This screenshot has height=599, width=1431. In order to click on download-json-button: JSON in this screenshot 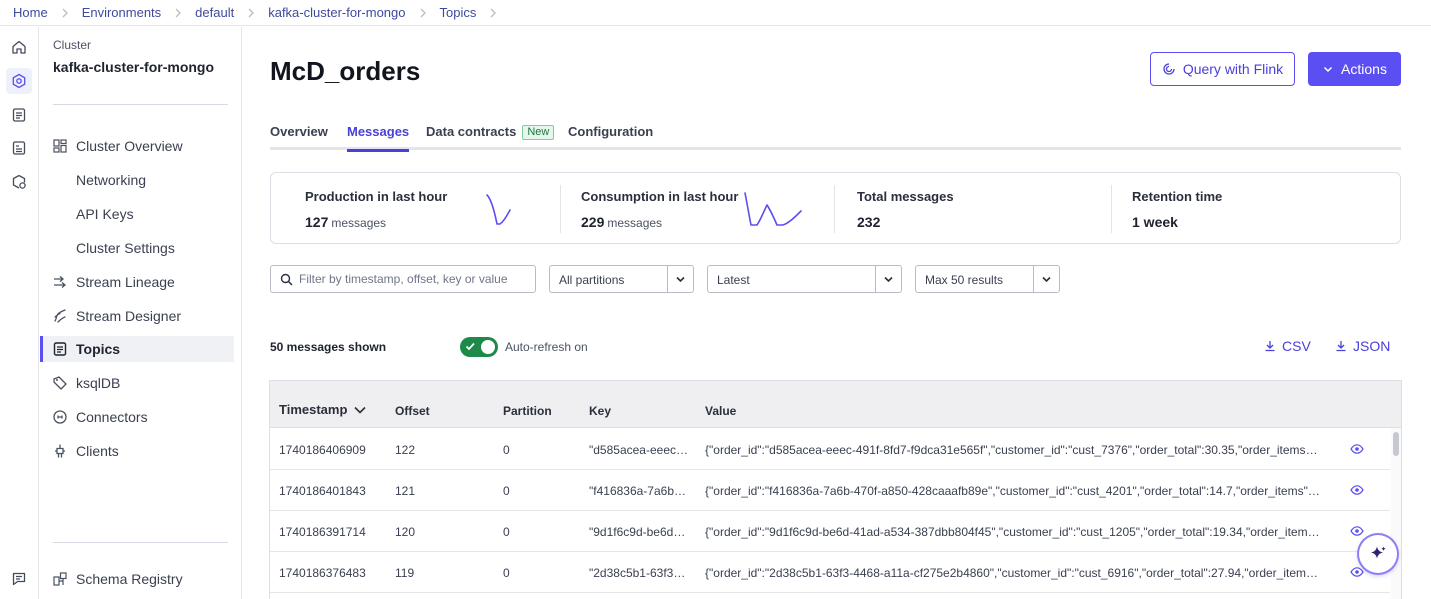, I will do `click(1362, 346)`.